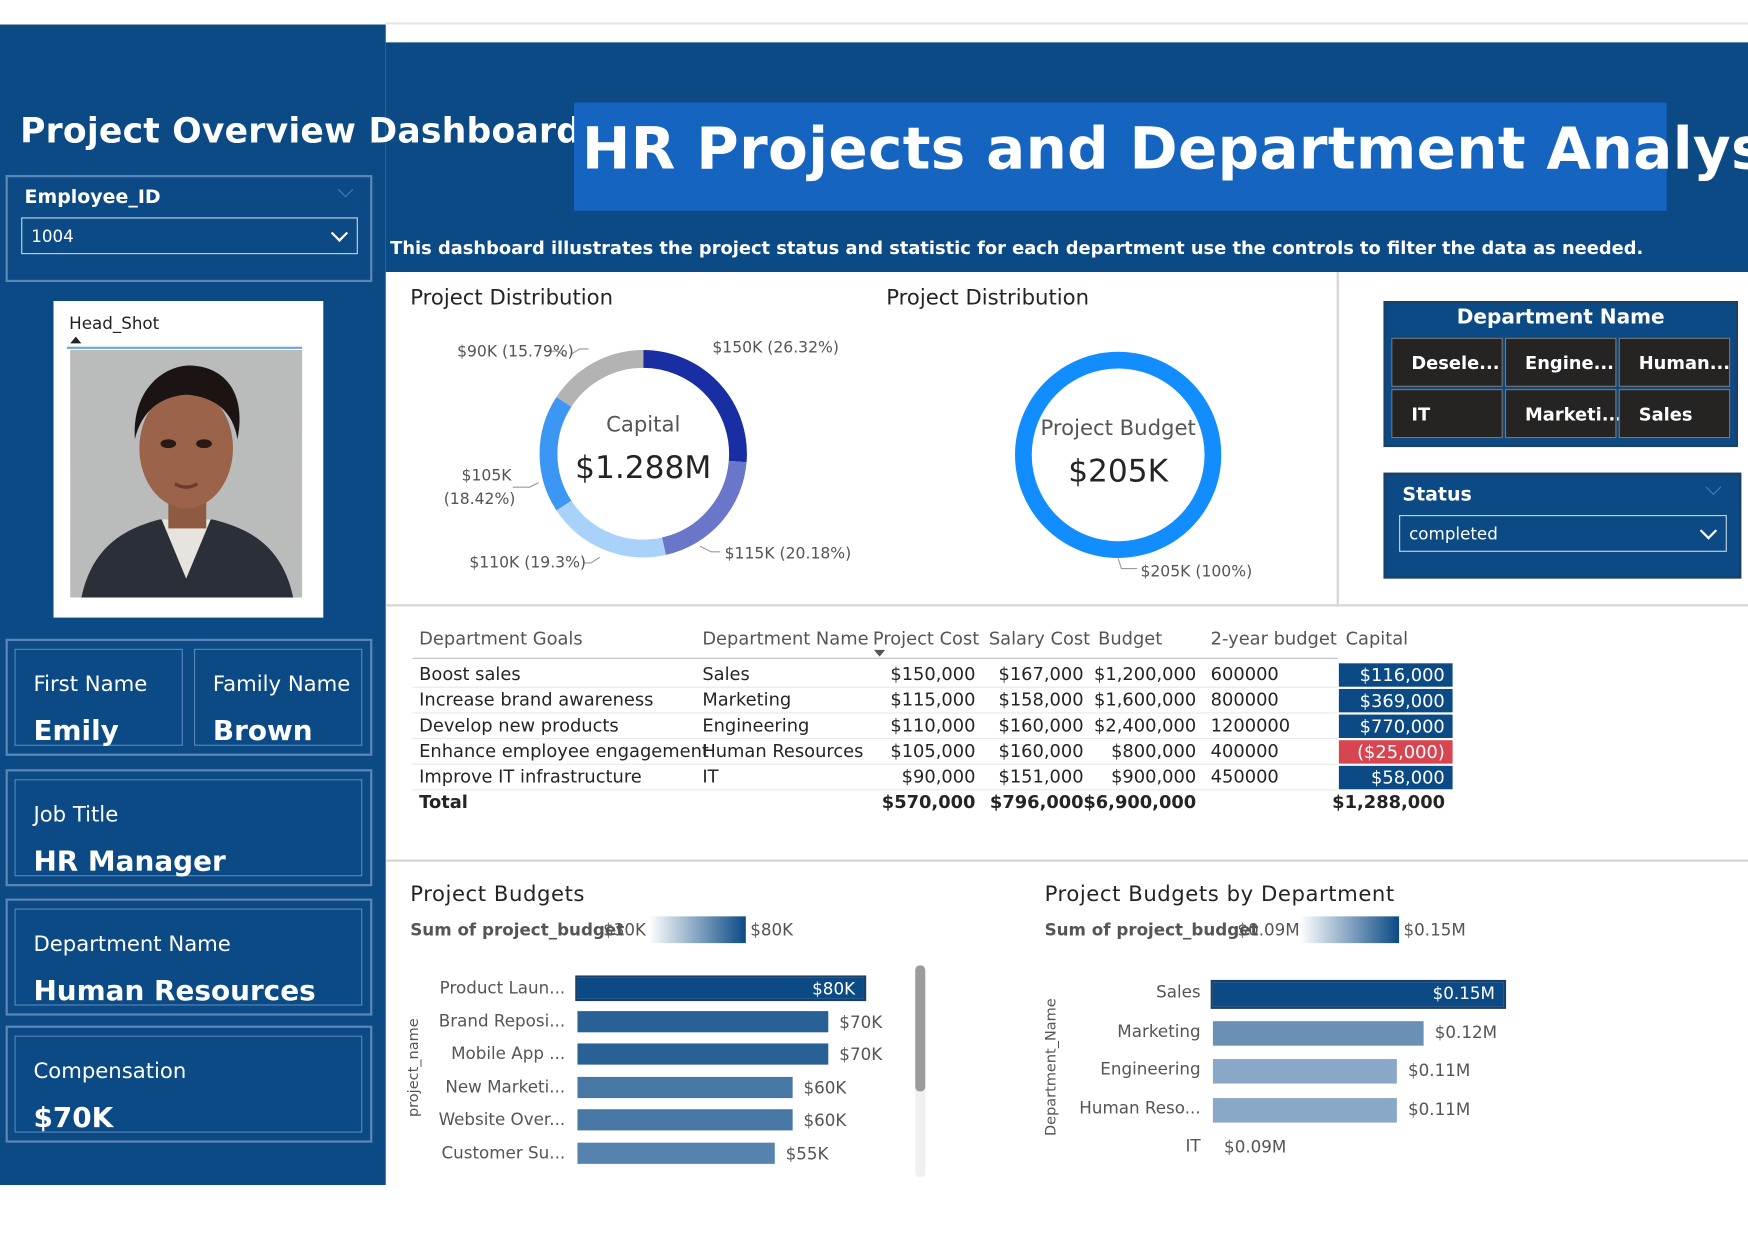 Image resolution: width=1748 pixels, height=1240 pixels. I want to click on cell-budget: $1,600,000, so click(1145, 699).